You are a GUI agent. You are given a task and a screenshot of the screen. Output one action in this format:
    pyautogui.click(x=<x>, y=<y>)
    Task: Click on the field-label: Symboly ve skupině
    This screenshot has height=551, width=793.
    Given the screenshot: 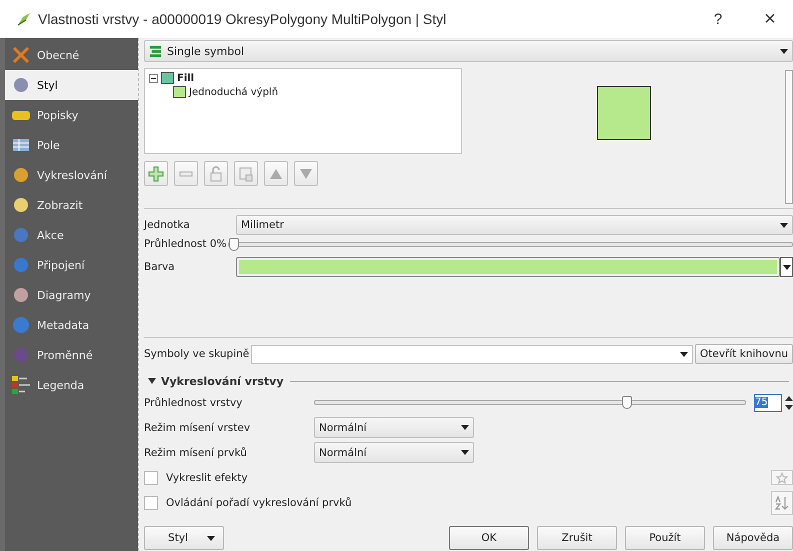 What is the action you would take?
    pyautogui.click(x=197, y=354)
    